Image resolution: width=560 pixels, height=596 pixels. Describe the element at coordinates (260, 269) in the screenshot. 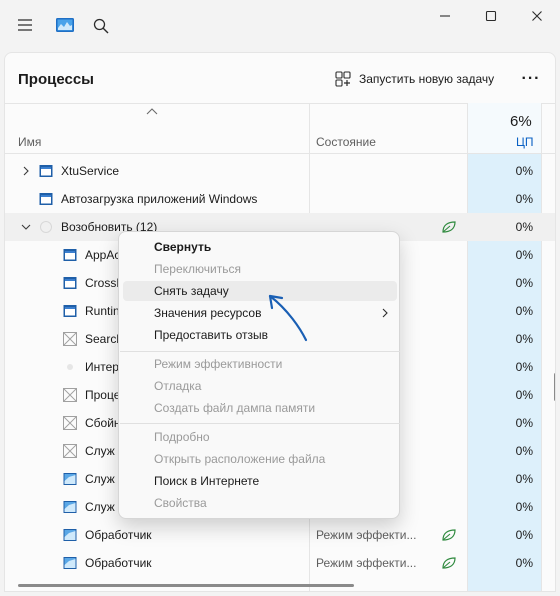

I see `menu-item-switch-to: Переключиться` at that location.